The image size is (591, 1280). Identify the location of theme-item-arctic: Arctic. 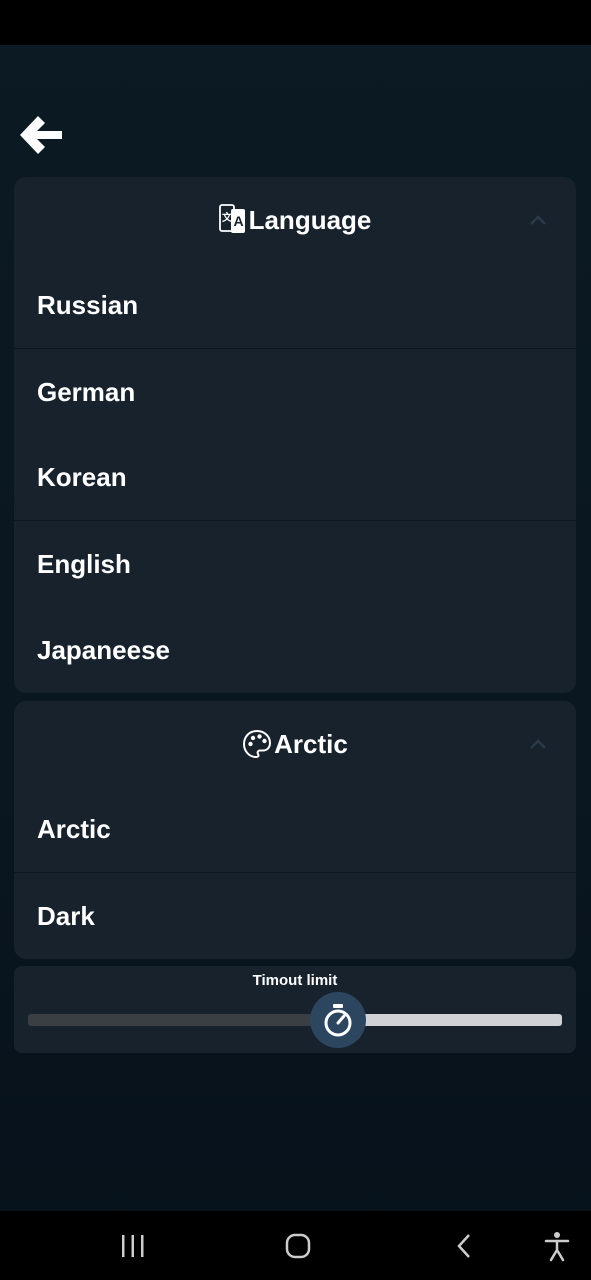
(295, 830).